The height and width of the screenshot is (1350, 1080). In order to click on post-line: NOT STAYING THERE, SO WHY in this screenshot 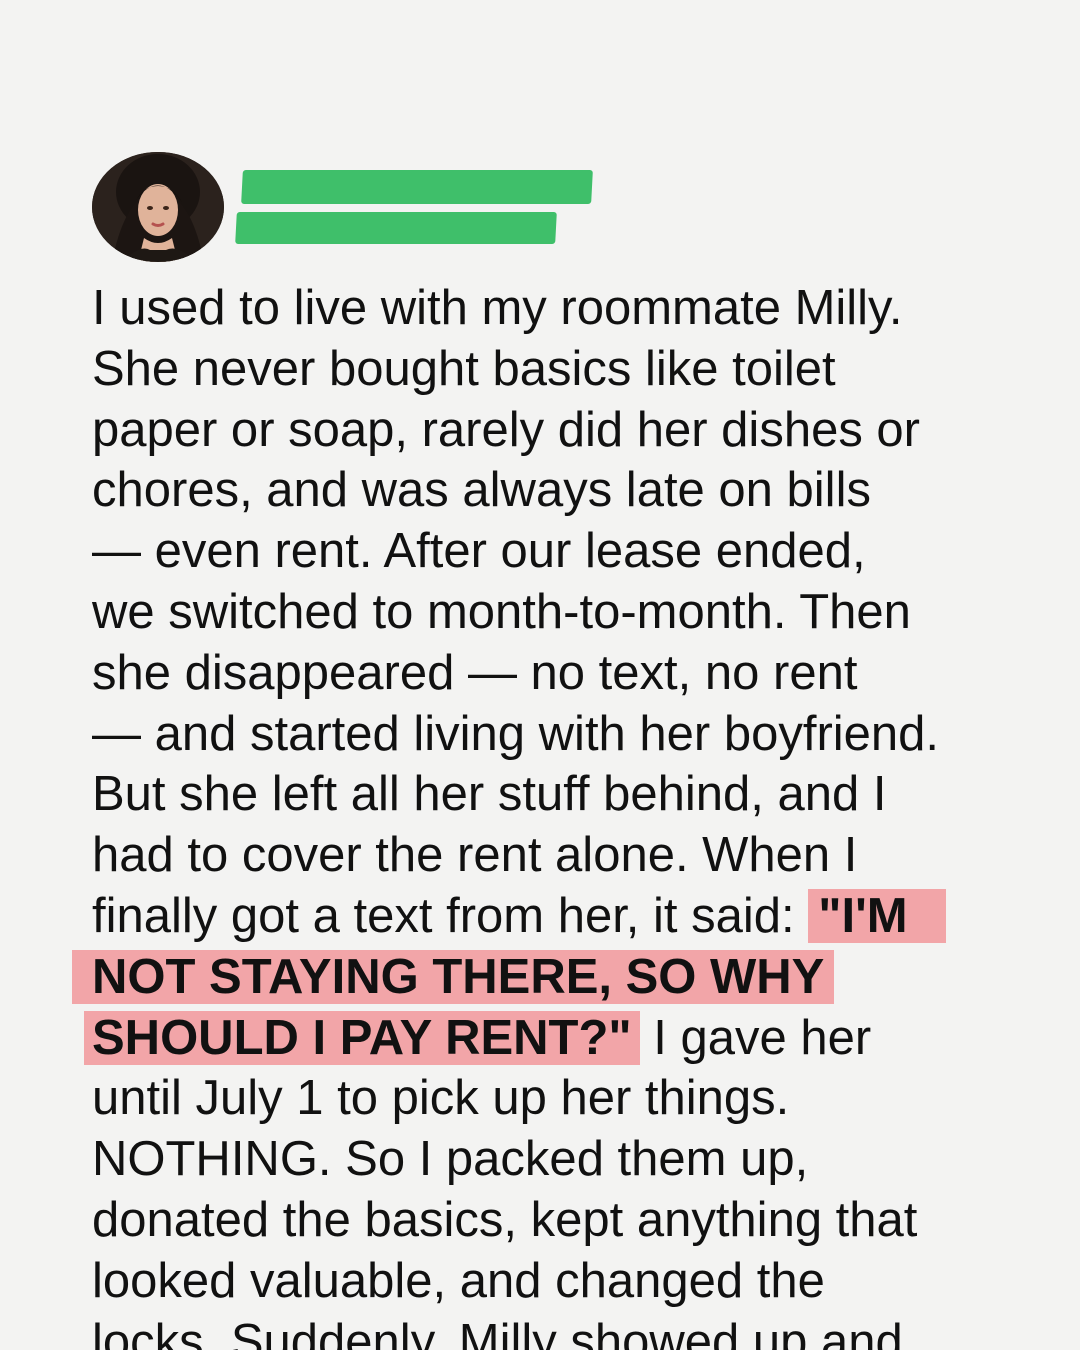, I will do `click(532, 977)`.